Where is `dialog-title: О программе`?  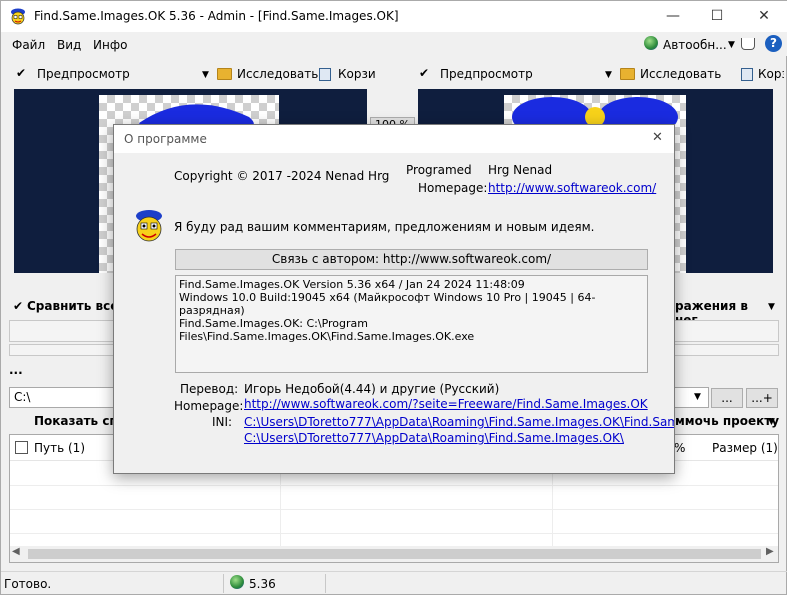
dialog-title: О программе is located at coordinates (165, 139).